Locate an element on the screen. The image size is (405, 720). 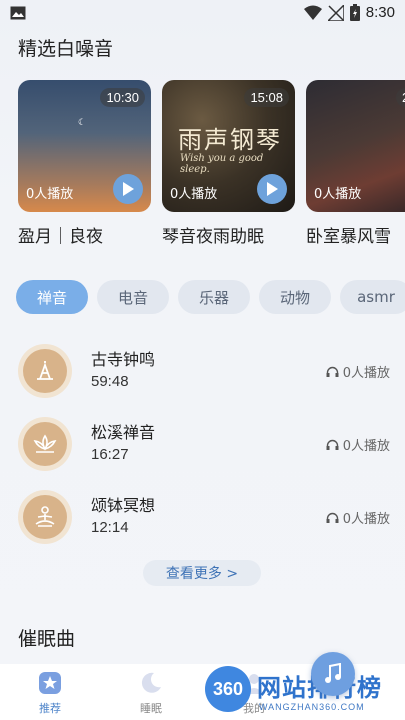
sound-card: ☾ 10:30 0人播放 盈月｜良夜 is located at coordinates (84, 163).